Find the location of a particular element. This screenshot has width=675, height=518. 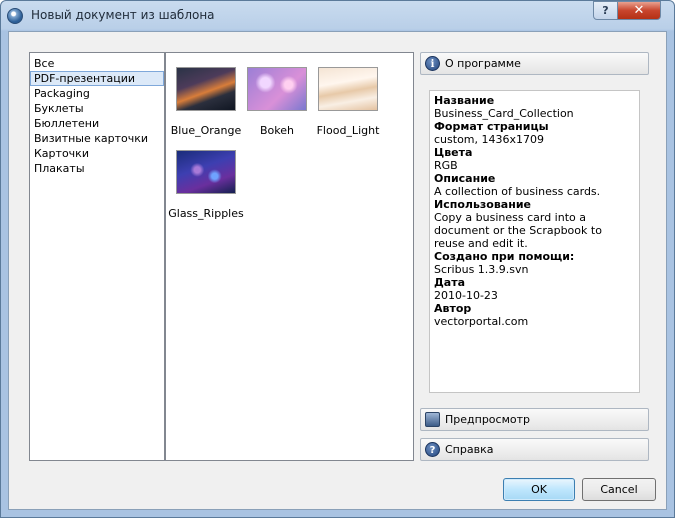

info-label: Название is located at coordinates (464, 100).